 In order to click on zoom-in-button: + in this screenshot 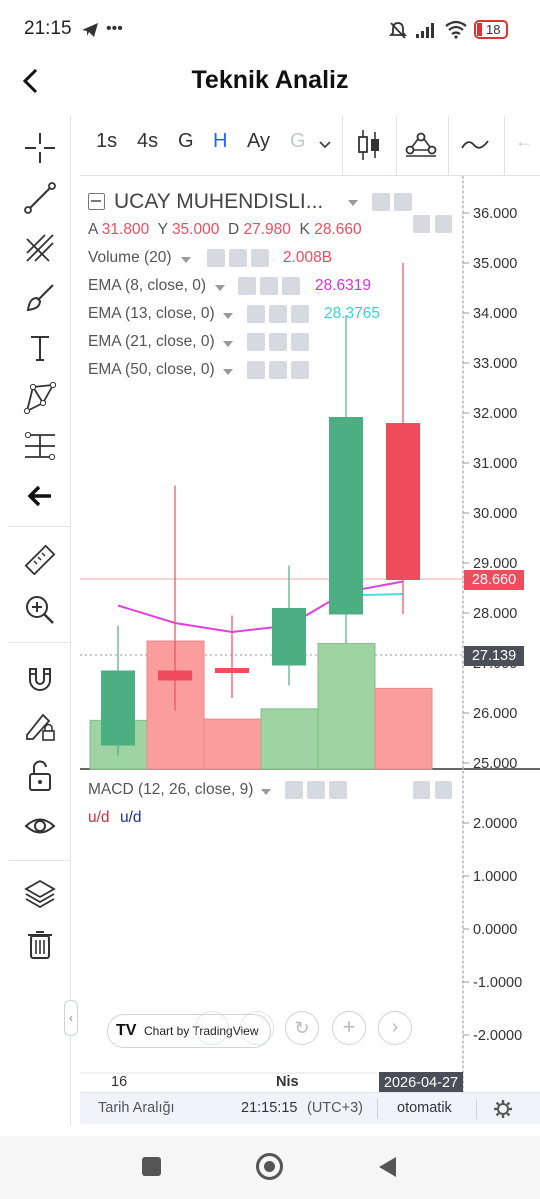, I will do `click(349, 1028)`.